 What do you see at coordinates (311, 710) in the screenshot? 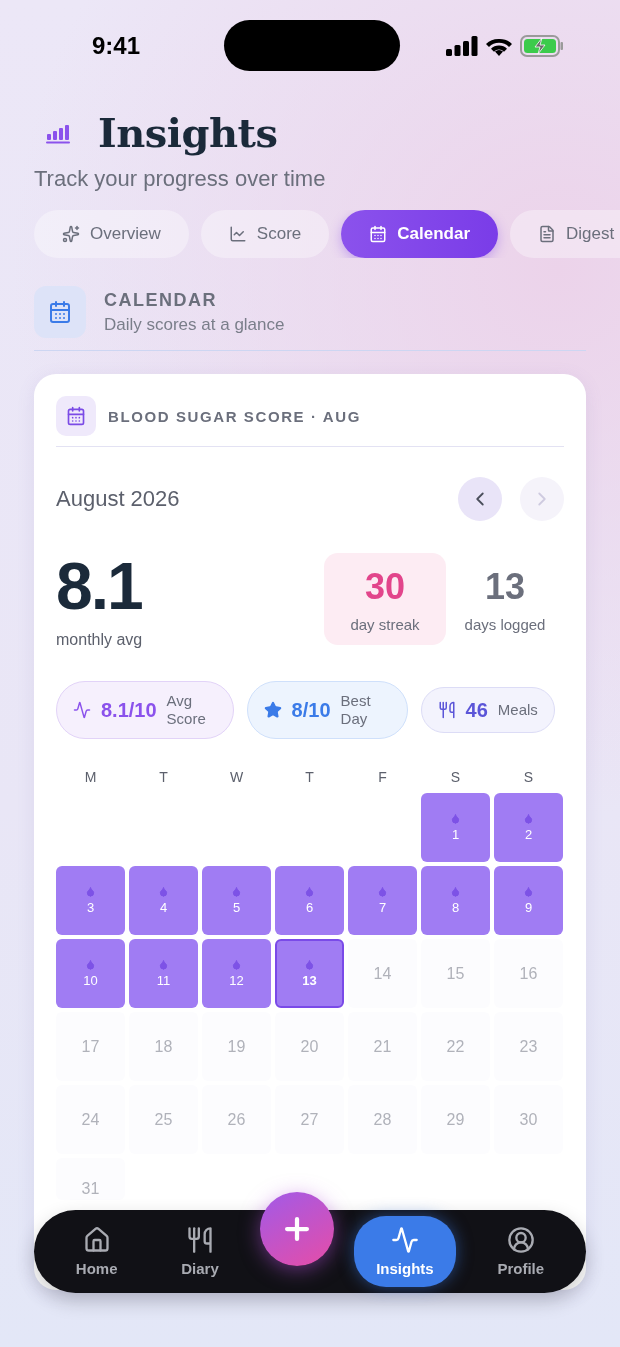
I see `chip-value: 8/10` at bounding box center [311, 710].